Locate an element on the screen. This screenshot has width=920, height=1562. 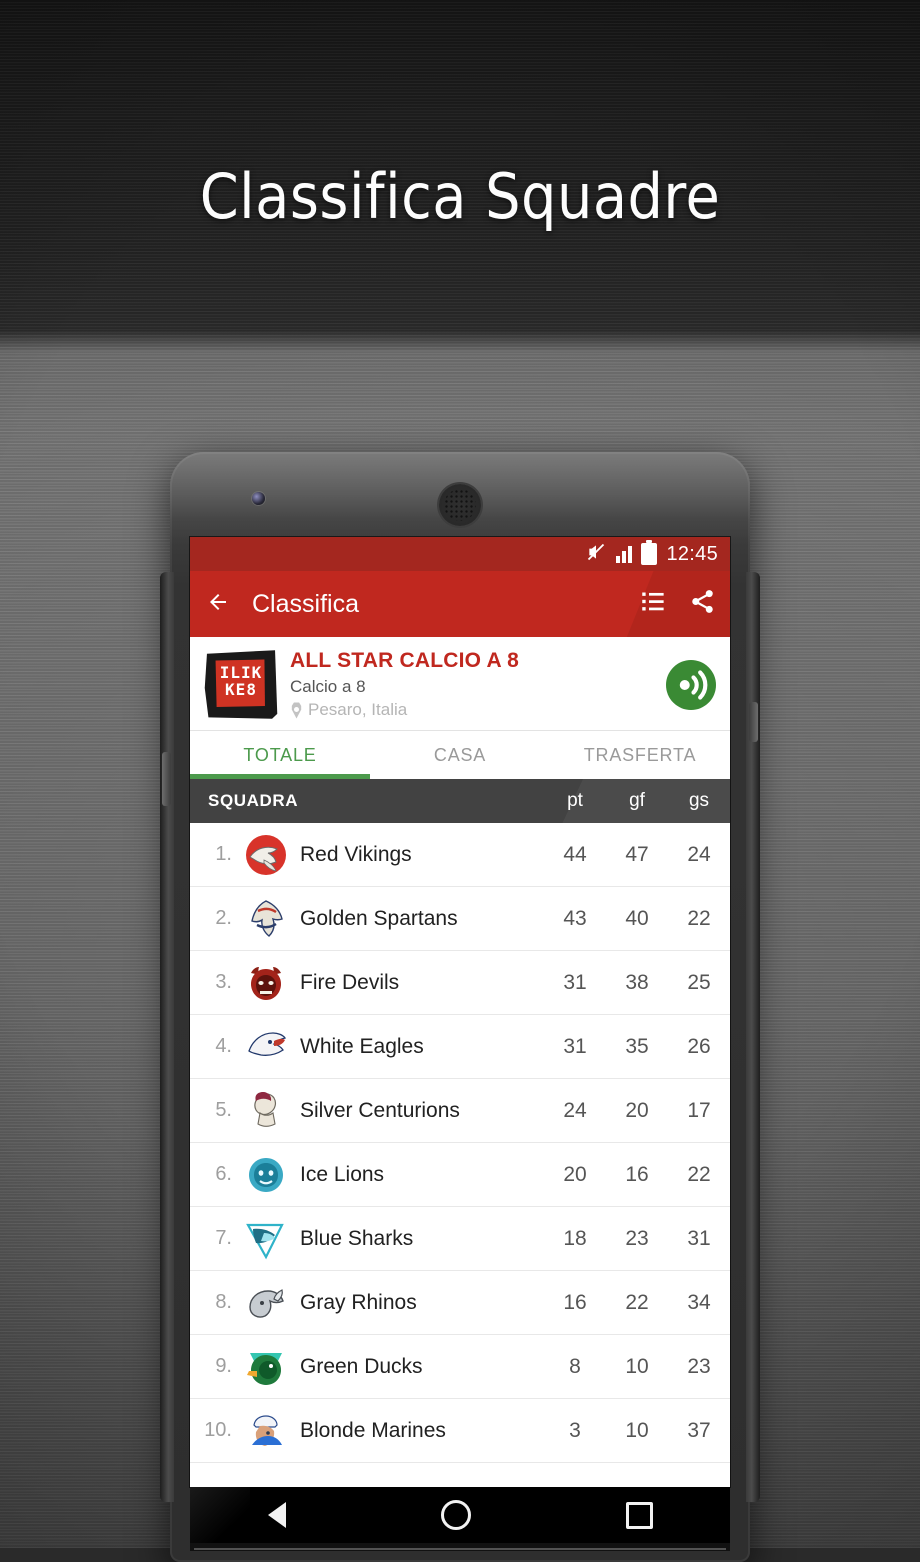
lion-crest is located at coordinates (266, 1175).